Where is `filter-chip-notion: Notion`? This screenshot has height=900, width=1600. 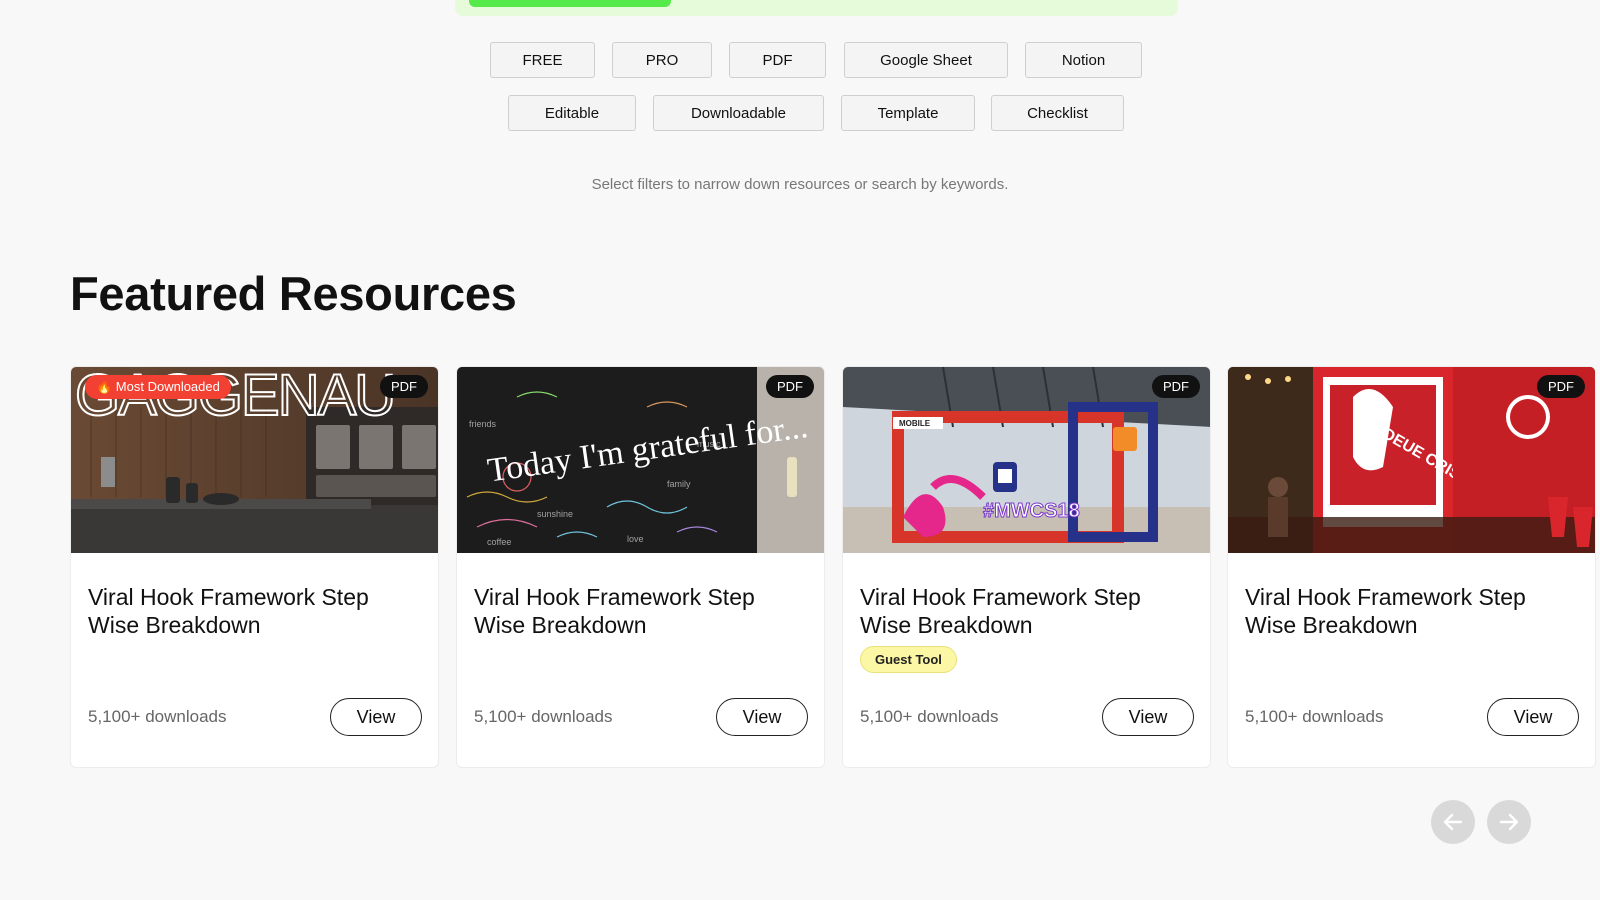
filter-chip-notion: Notion is located at coordinates (1083, 60).